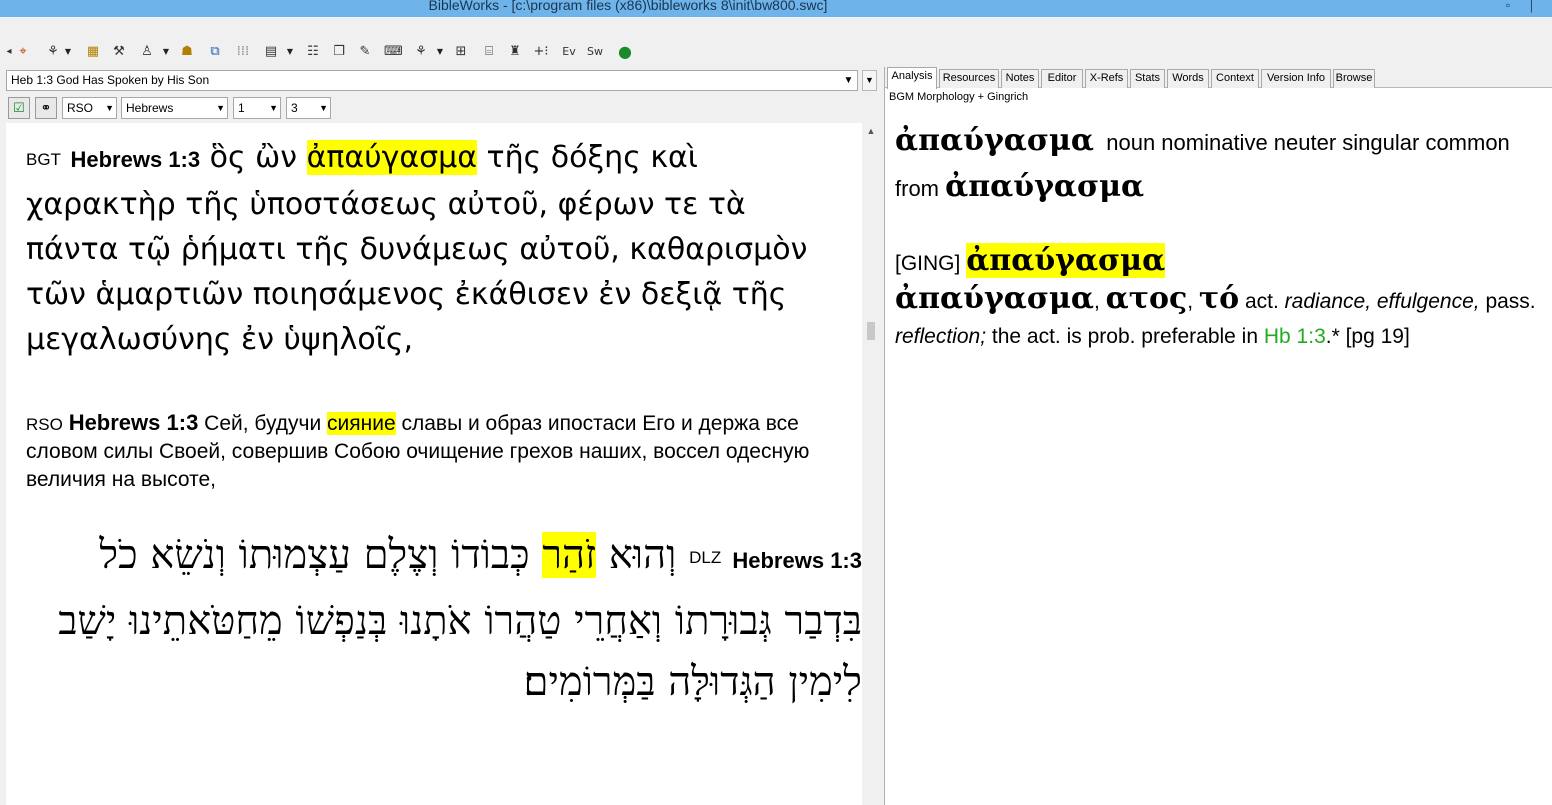 This screenshot has width=1552, height=805. Describe the element at coordinates (969, 78) in the screenshot. I see `tab-resources: Resources` at that location.